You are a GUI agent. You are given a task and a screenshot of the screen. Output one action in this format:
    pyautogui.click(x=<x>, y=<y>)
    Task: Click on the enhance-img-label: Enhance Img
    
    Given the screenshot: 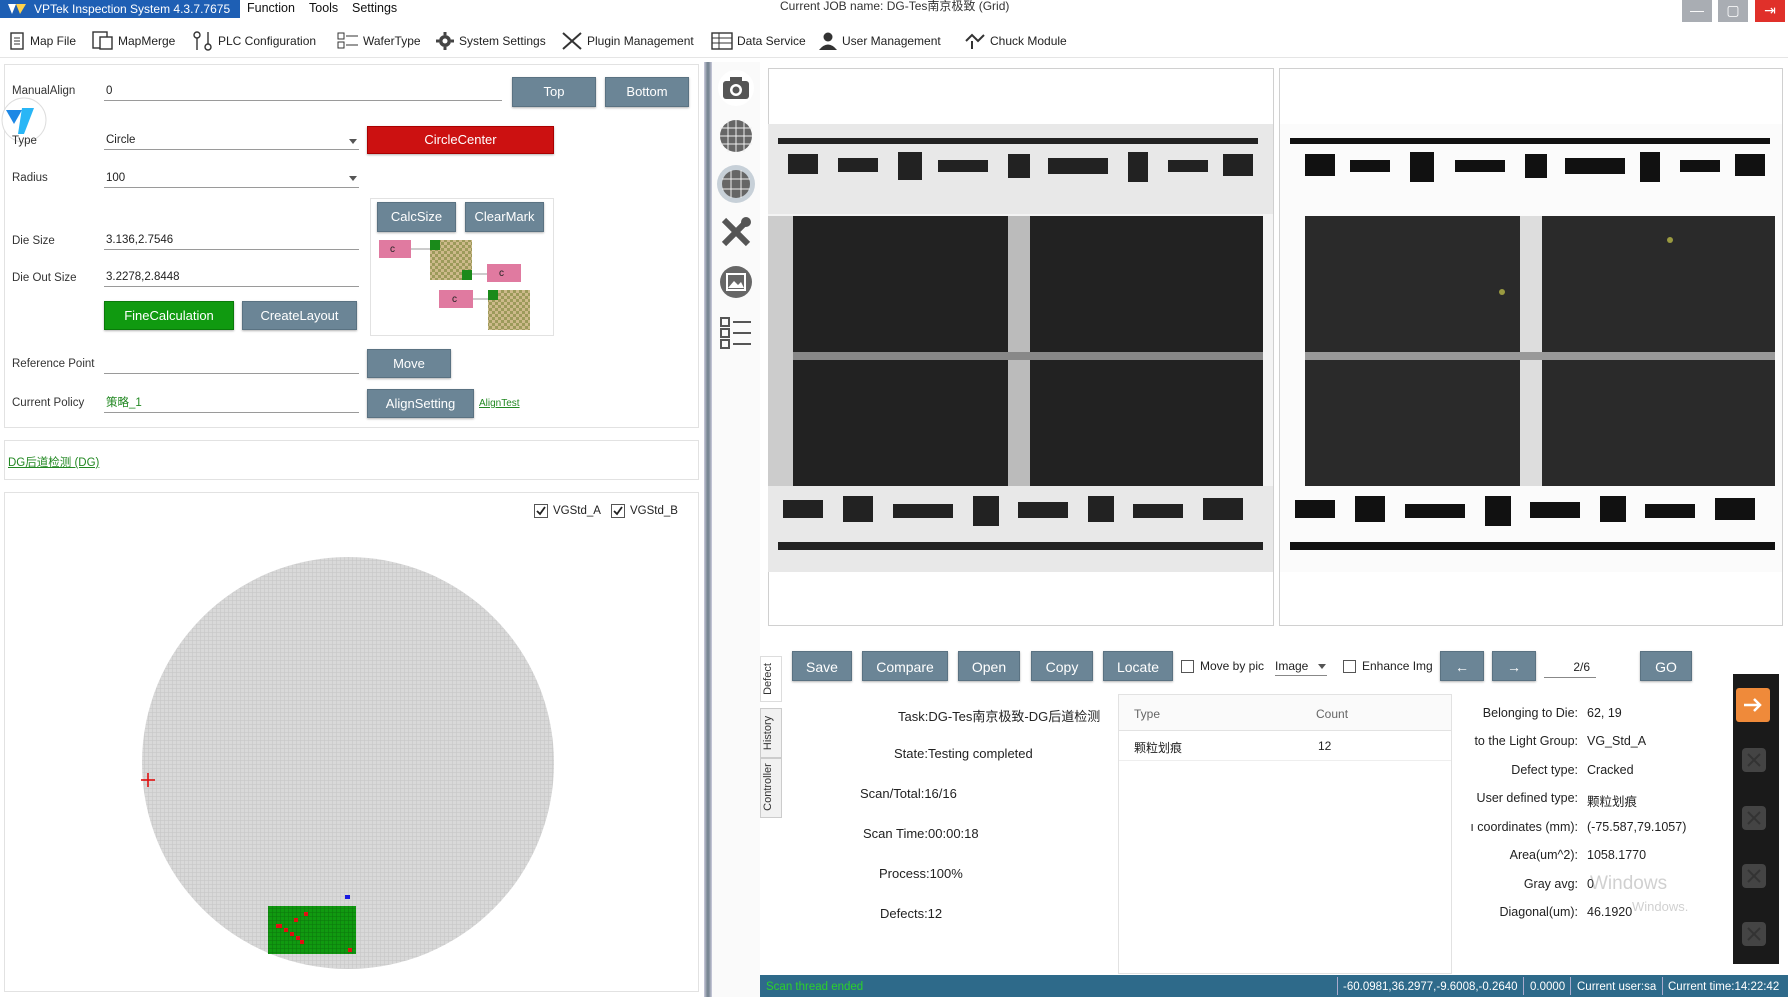 What is the action you would take?
    pyautogui.click(x=1397, y=666)
    